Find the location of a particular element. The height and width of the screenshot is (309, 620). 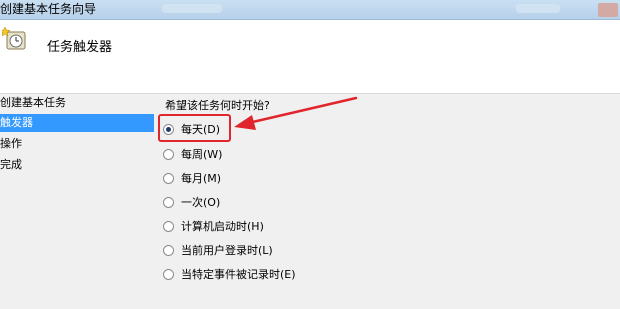

radio-label: 当前用户登录时(L) is located at coordinates (227, 250).